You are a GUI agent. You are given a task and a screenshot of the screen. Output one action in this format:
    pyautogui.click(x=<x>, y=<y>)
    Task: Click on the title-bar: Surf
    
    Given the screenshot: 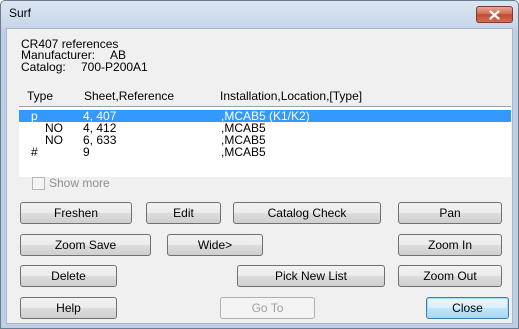 What is the action you would take?
    pyautogui.click(x=259, y=14)
    